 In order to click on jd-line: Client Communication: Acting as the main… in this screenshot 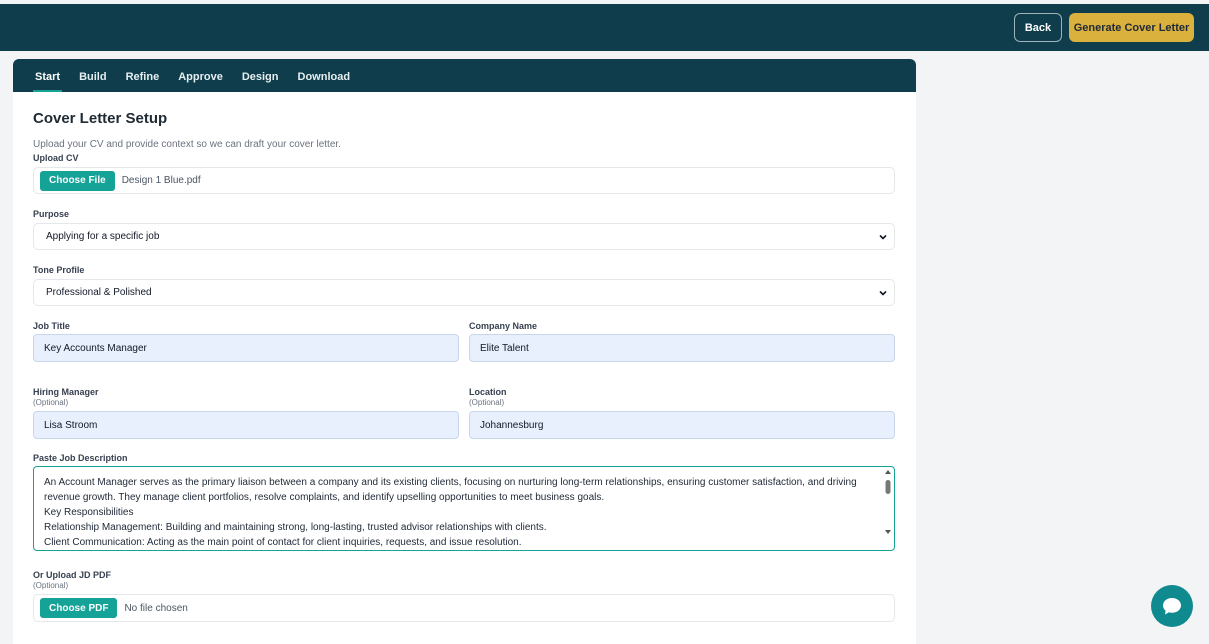, I will do `click(283, 542)`.